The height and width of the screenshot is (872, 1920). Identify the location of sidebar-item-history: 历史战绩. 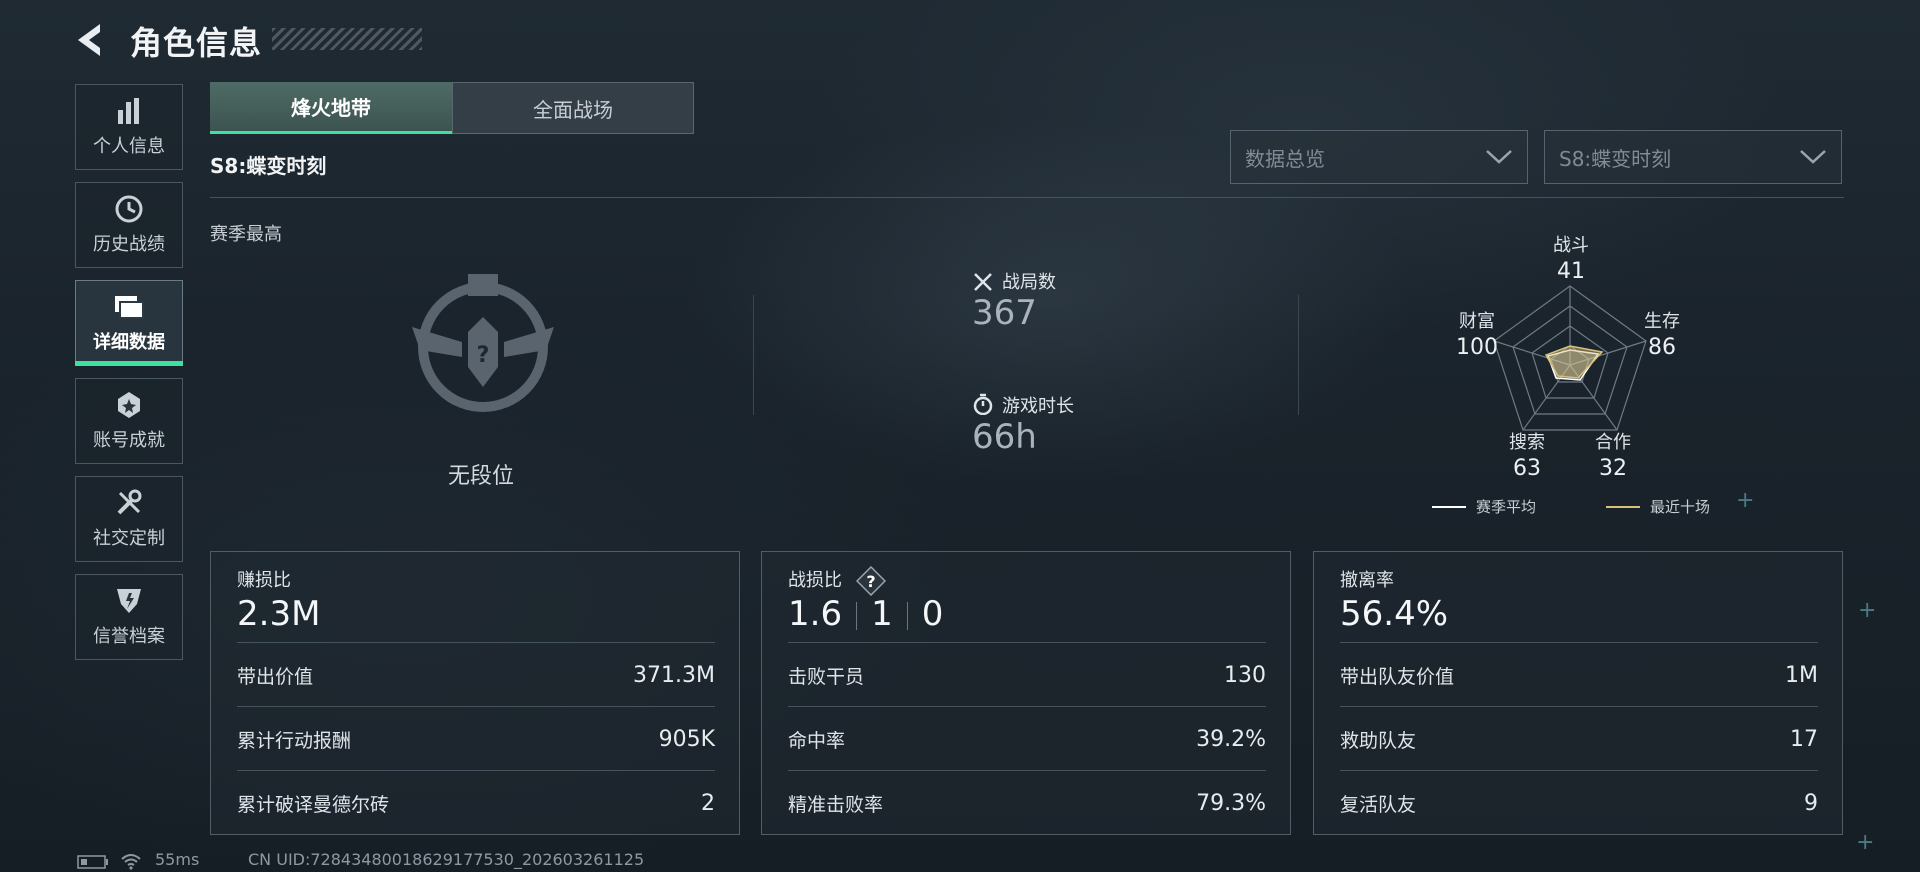
(129, 225).